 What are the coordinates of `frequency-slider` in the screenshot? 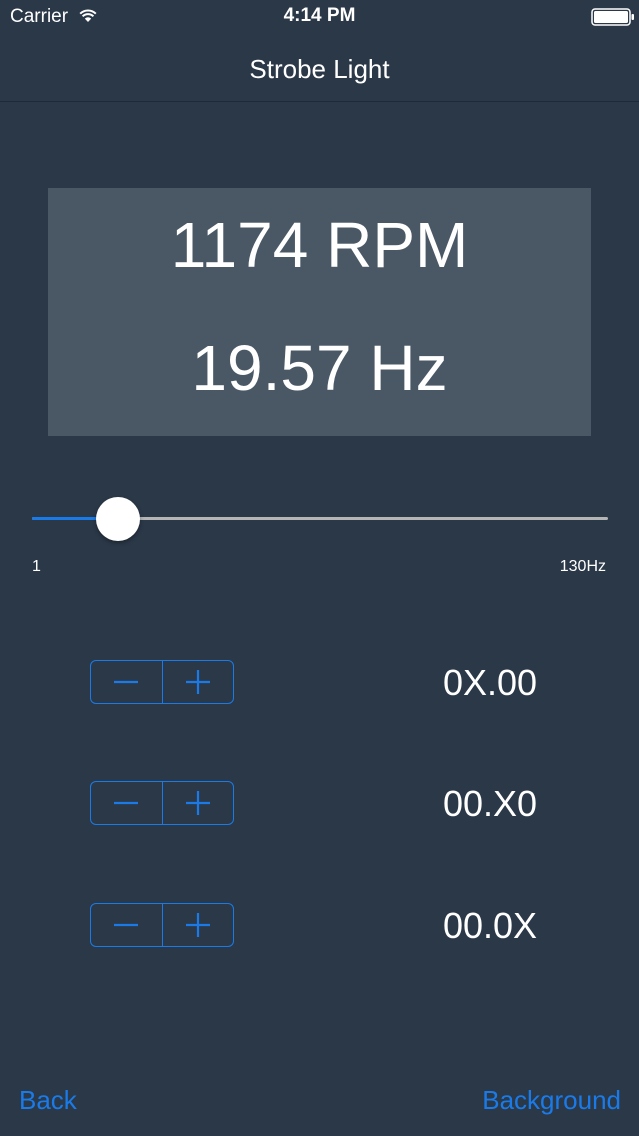 It's located at (320, 519).